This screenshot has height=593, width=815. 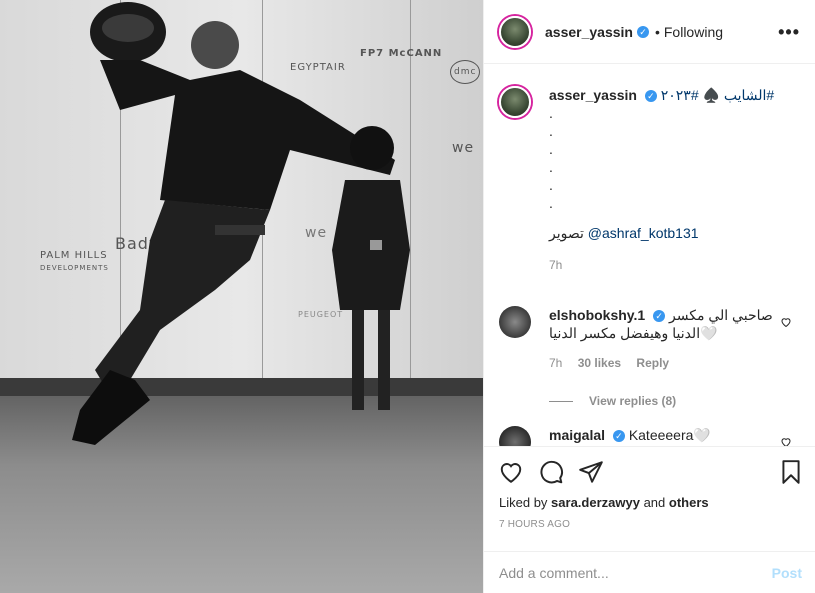 I want to click on caption-text: الشايب ♠️ #٢٠٢٣#, so click(x=717, y=95).